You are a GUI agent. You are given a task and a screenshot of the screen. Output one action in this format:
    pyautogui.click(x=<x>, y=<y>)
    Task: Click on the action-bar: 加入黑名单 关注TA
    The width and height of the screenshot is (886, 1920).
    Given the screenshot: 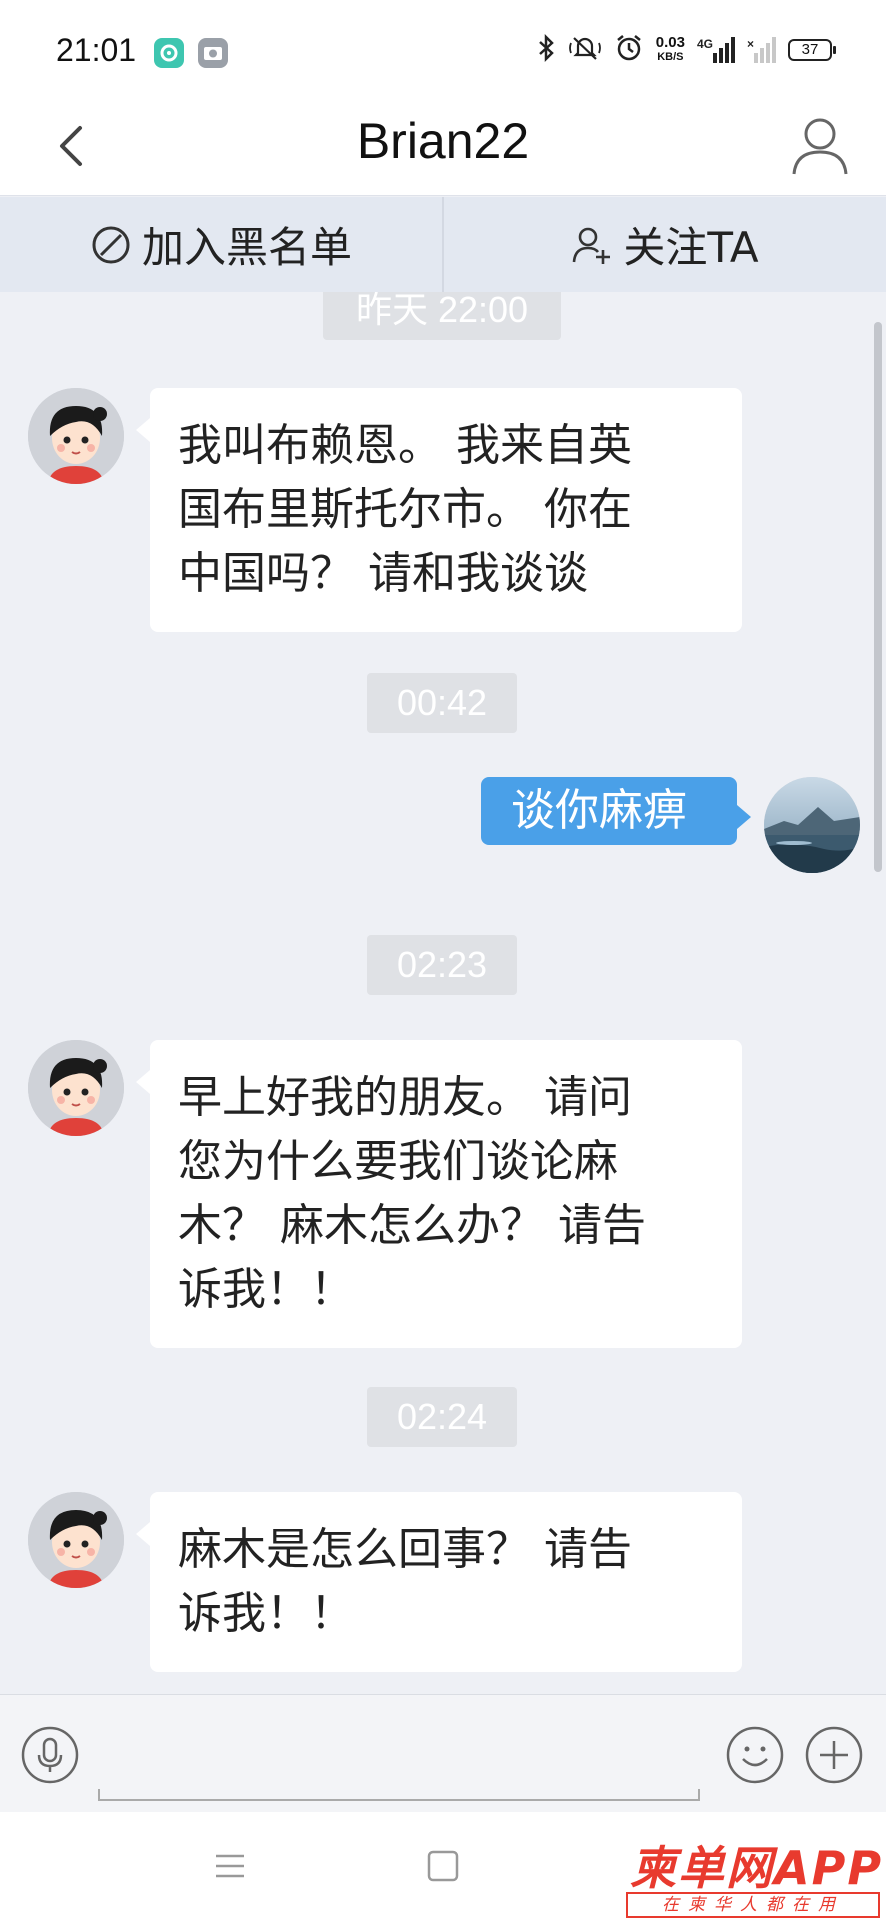 What is the action you would take?
    pyautogui.click(x=443, y=244)
    